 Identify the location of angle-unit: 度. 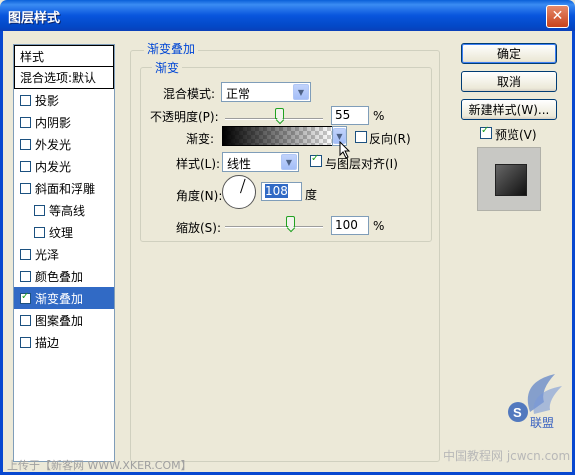
(311, 195).